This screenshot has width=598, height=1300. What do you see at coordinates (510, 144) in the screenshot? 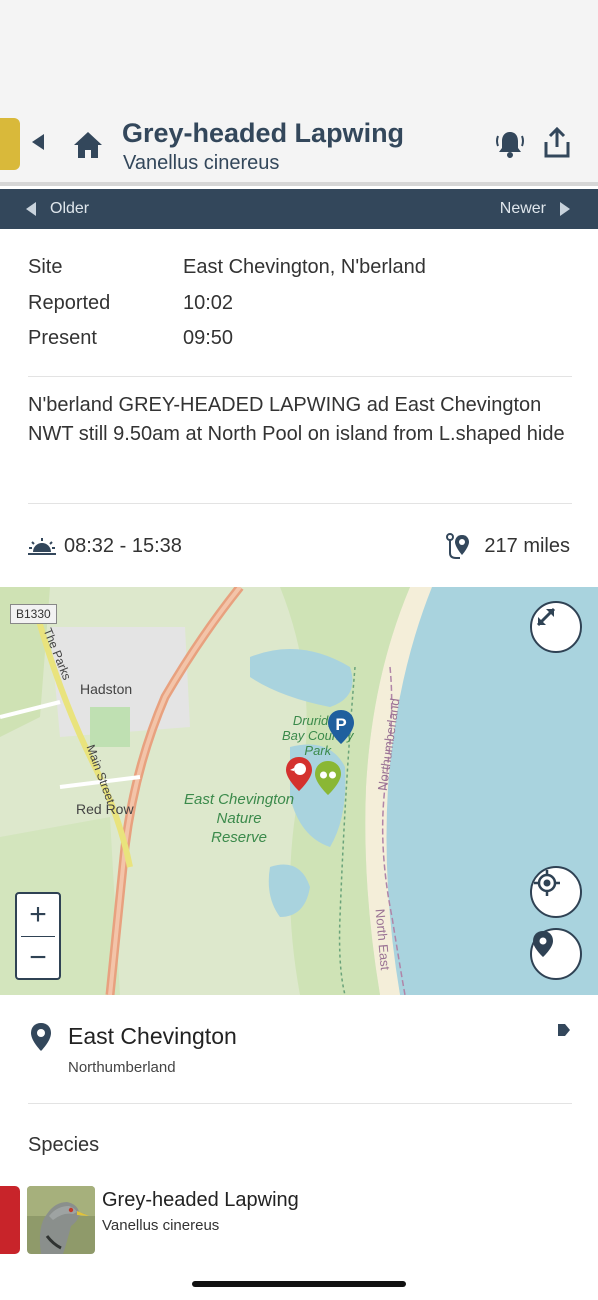
I see `bell-icon` at bounding box center [510, 144].